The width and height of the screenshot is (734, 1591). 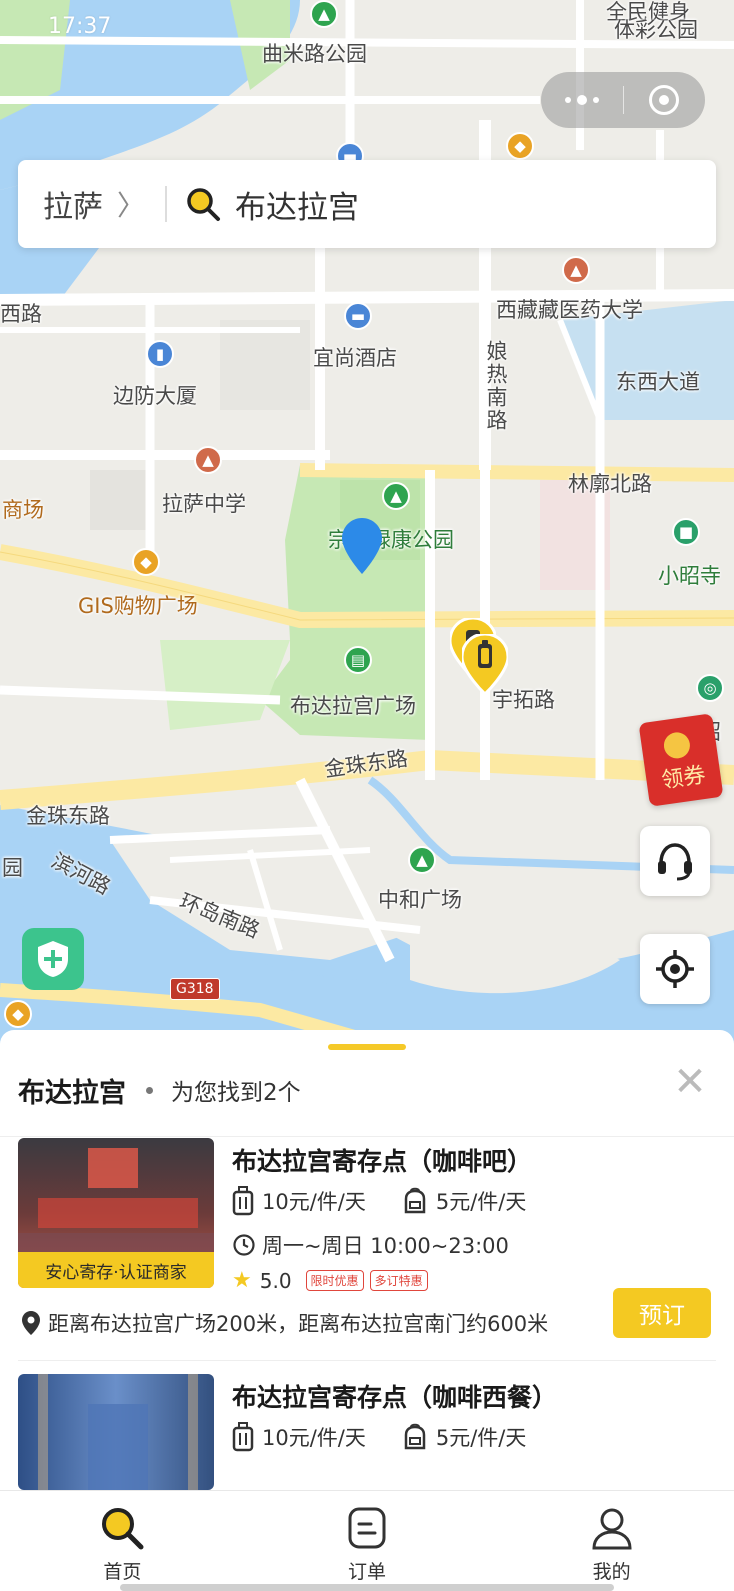 I want to click on locate-button, so click(x=675, y=969).